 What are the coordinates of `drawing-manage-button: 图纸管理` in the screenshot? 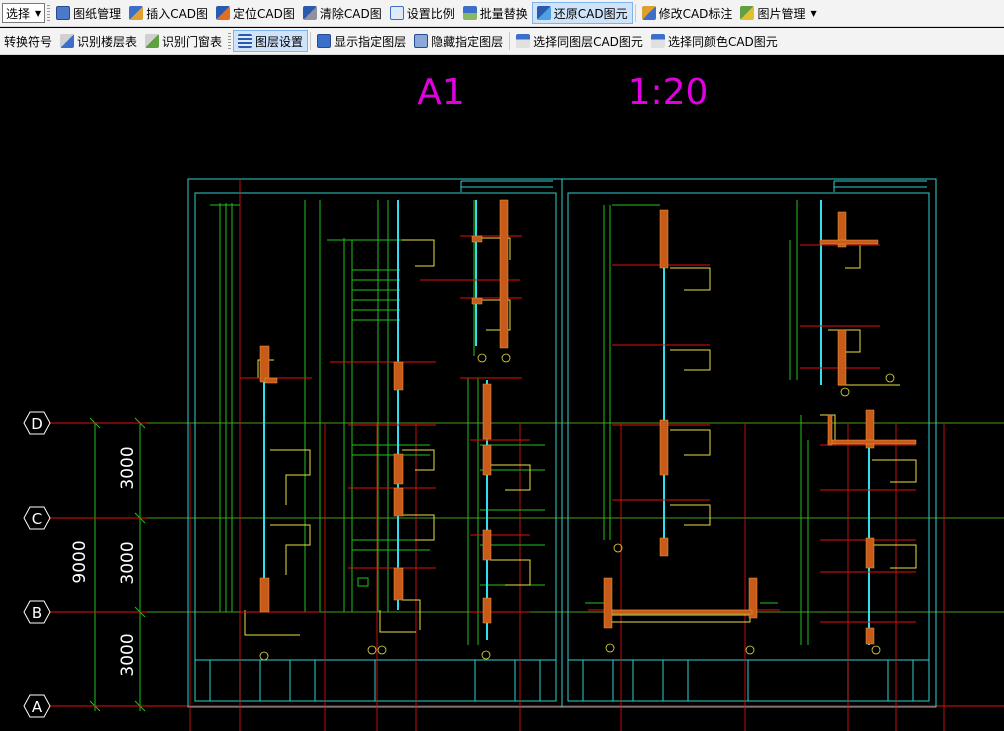 It's located at (88, 13).